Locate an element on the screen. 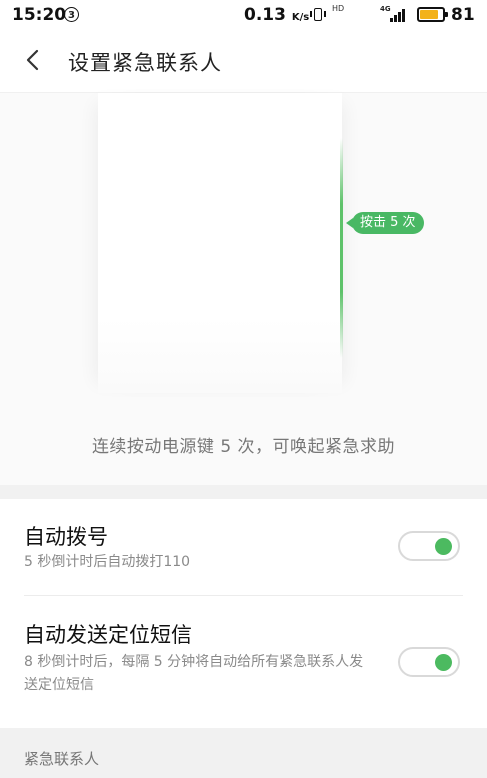 The height and width of the screenshot is (778, 487). press-count-badge: 按击 5 次 is located at coordinates (385, 223).